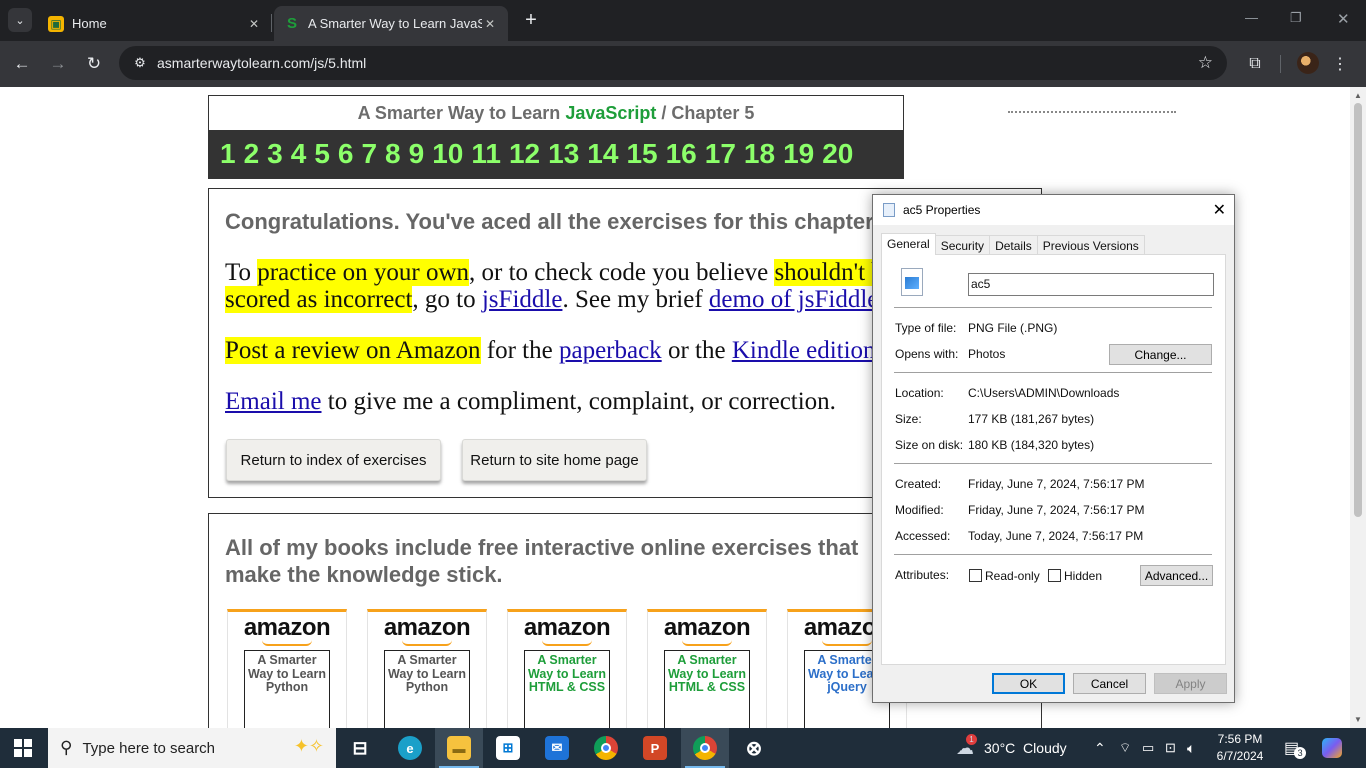 This screenshot has width=1366, height=768. I want to click on bookmark-star-icon: ☆, so click(1205, 63).